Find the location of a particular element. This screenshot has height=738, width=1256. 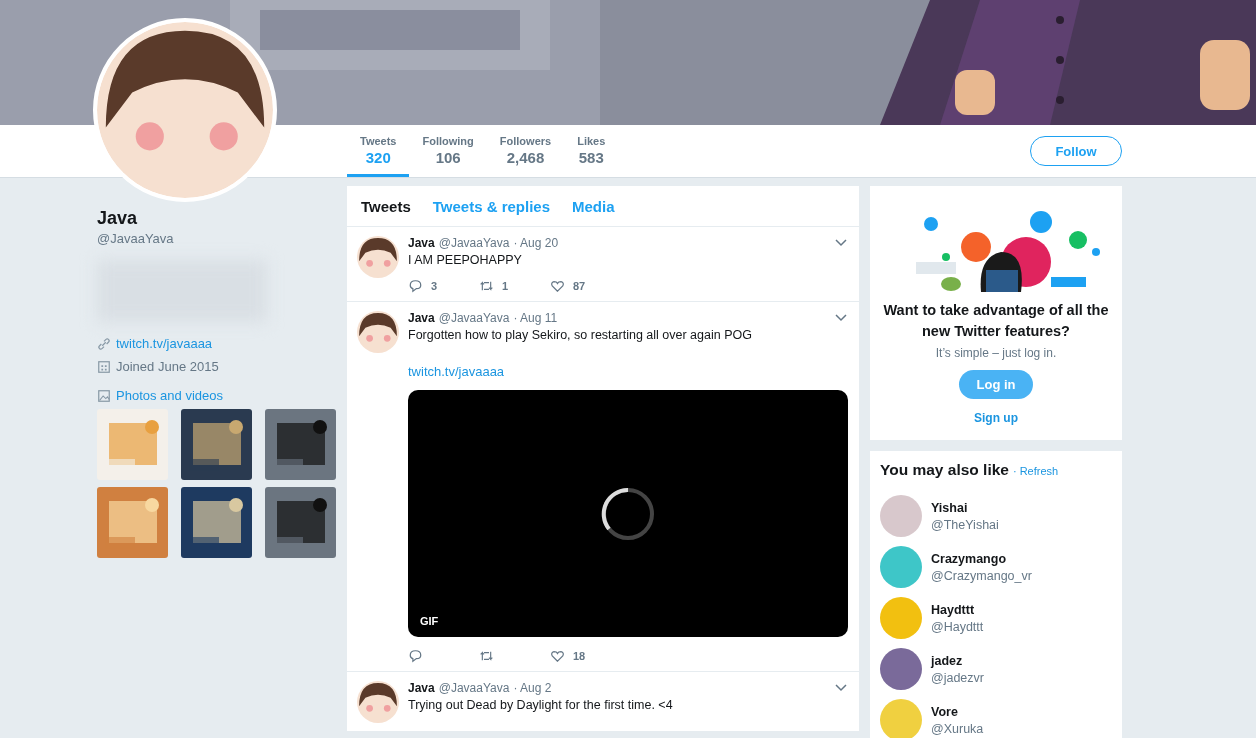

stat-tab: Tweets 320 is located at coordinates (378, 151).